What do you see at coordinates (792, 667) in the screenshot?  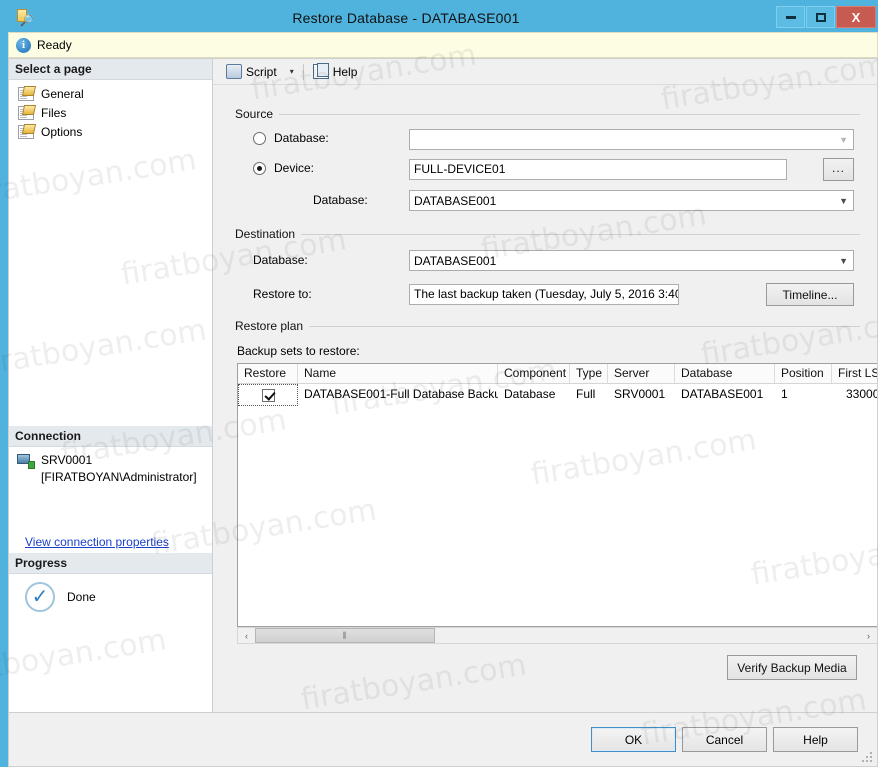 I see `verify-backup-media-button: Verify Backup Media` at bounding box center [792, 667].